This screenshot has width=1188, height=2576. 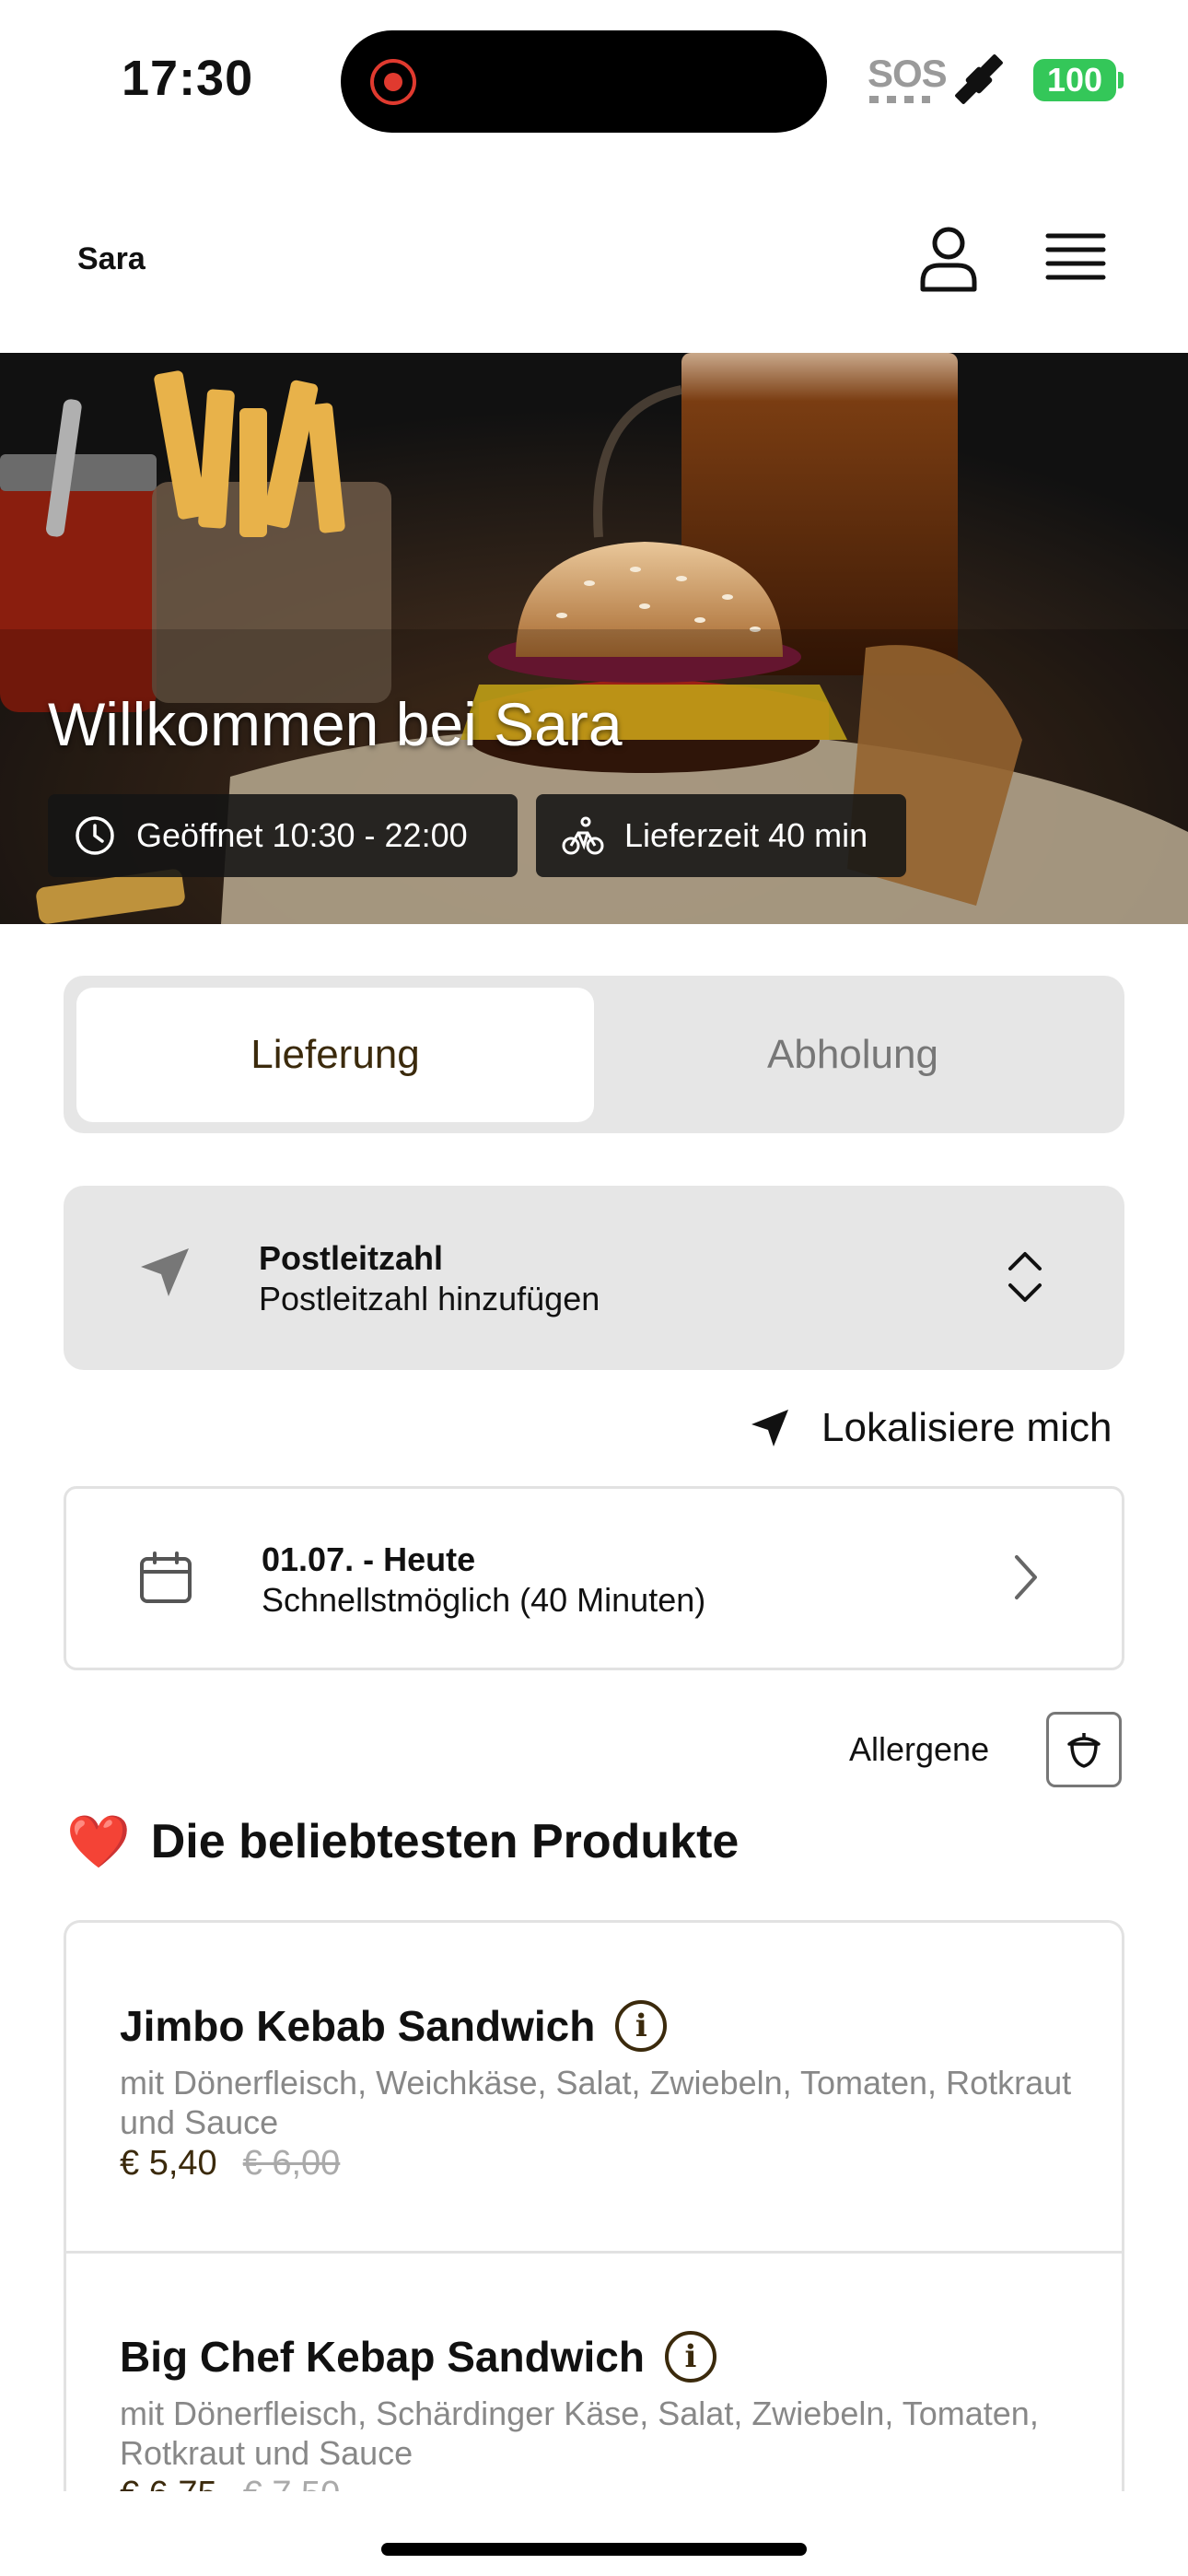 I want to click on calendar-icon, so click(x=166, y=1577).